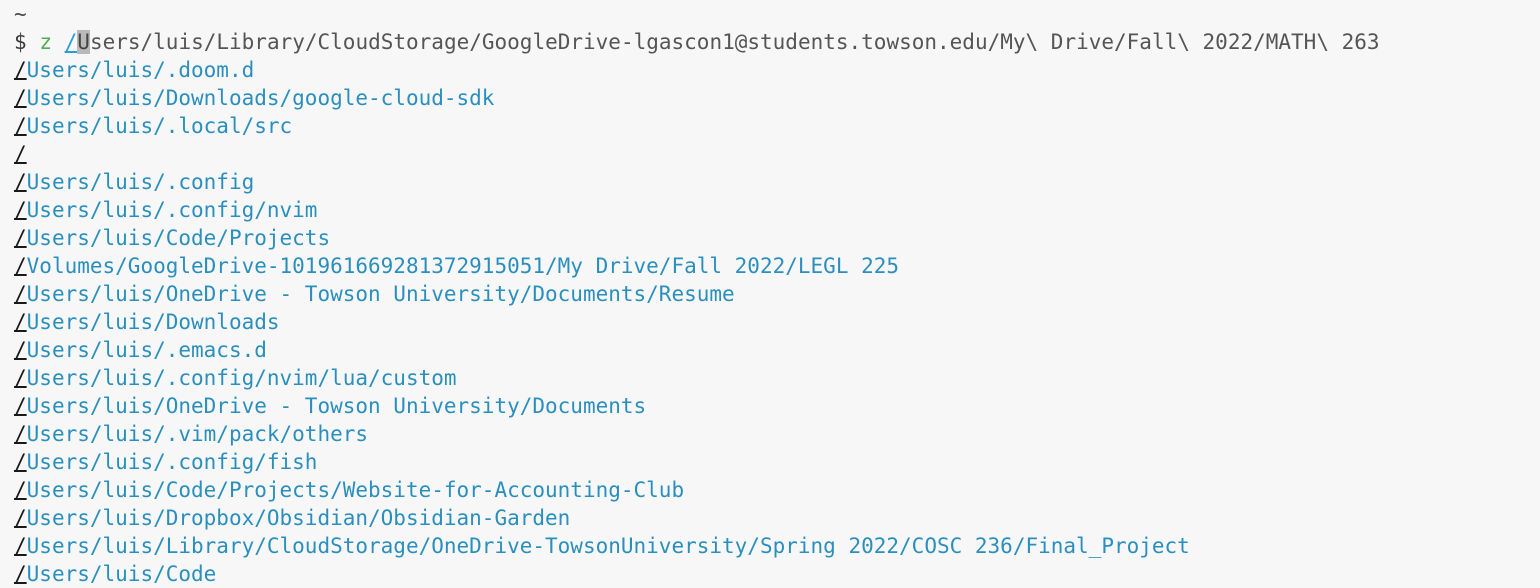 This screenshot has height=588, width=1540. What do you see at coordinates (140, 70) in the screenshot?
I see `completion-path: Users/luis/.doom.d` at bounding box center [140, 70].